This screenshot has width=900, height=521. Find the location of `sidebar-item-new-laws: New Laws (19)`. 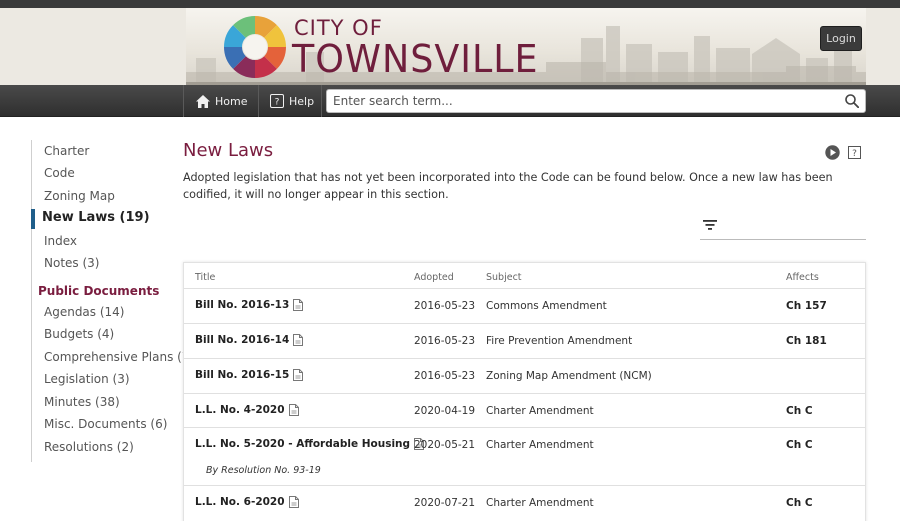

sidebar-item-new-laws: New Laws (19) is located at coordinates (96, 217).